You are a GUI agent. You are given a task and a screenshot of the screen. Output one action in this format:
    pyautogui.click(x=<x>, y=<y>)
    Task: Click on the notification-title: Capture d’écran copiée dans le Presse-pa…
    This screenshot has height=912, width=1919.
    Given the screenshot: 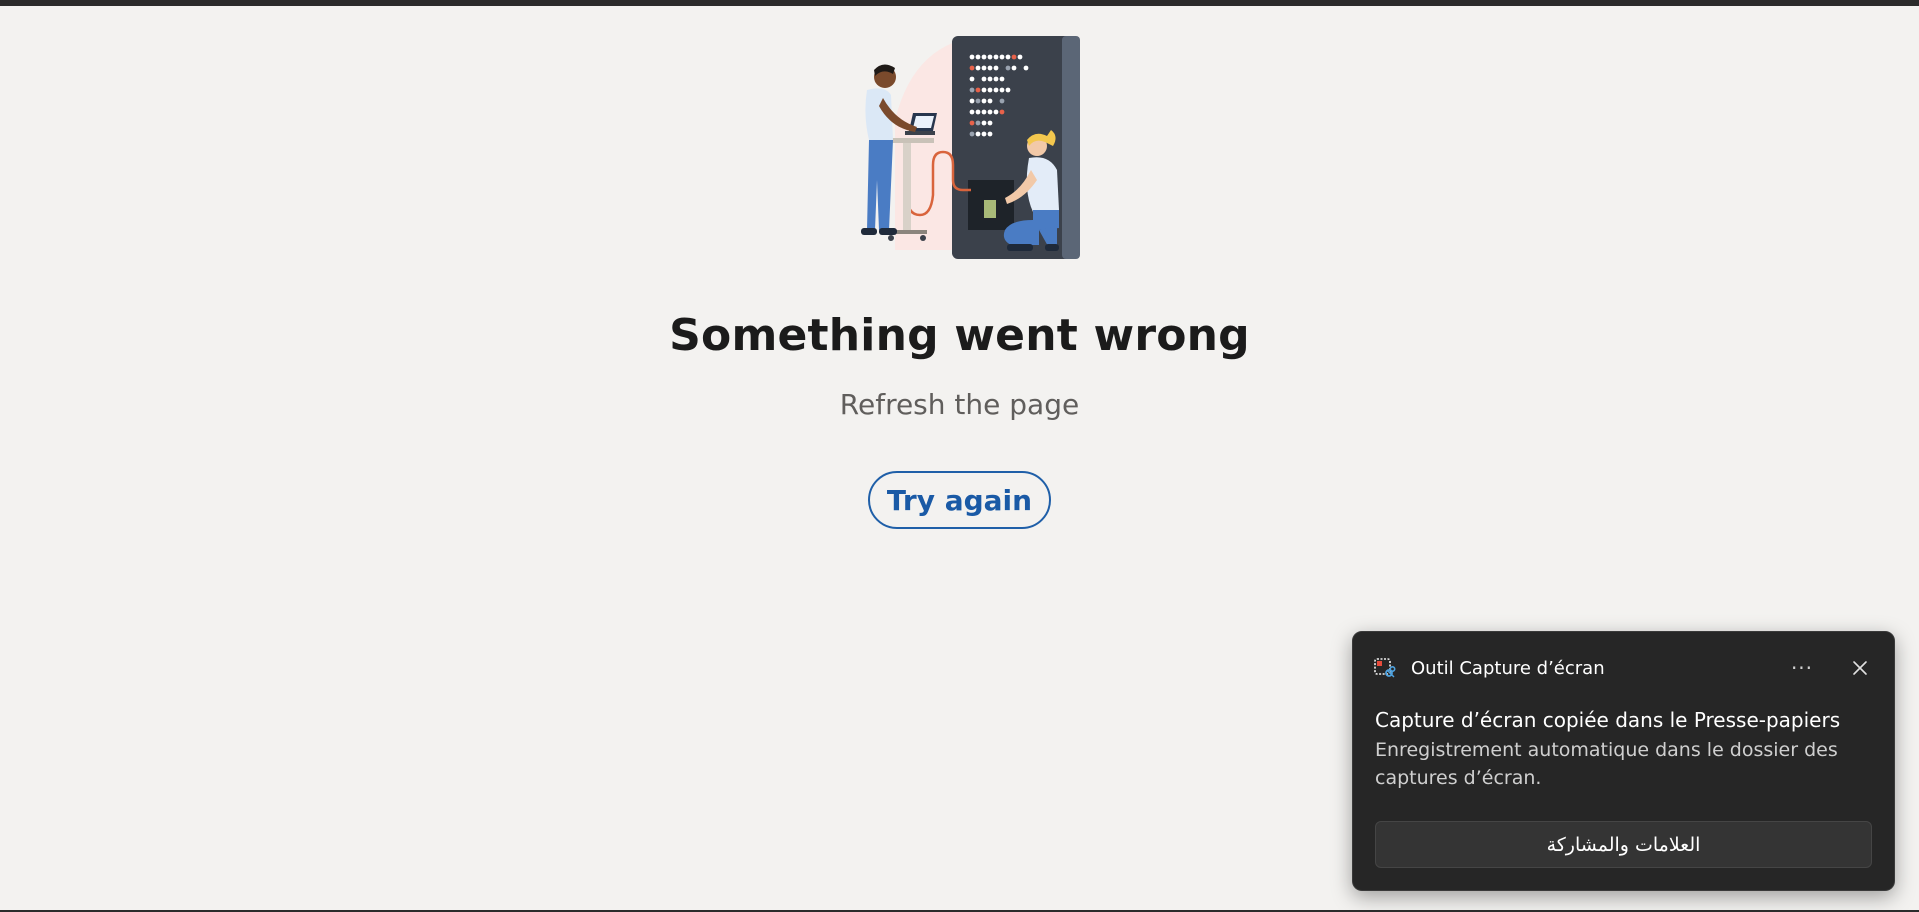 What is the action you would take?
    pyautogui.click(x=1608, y=720)
    